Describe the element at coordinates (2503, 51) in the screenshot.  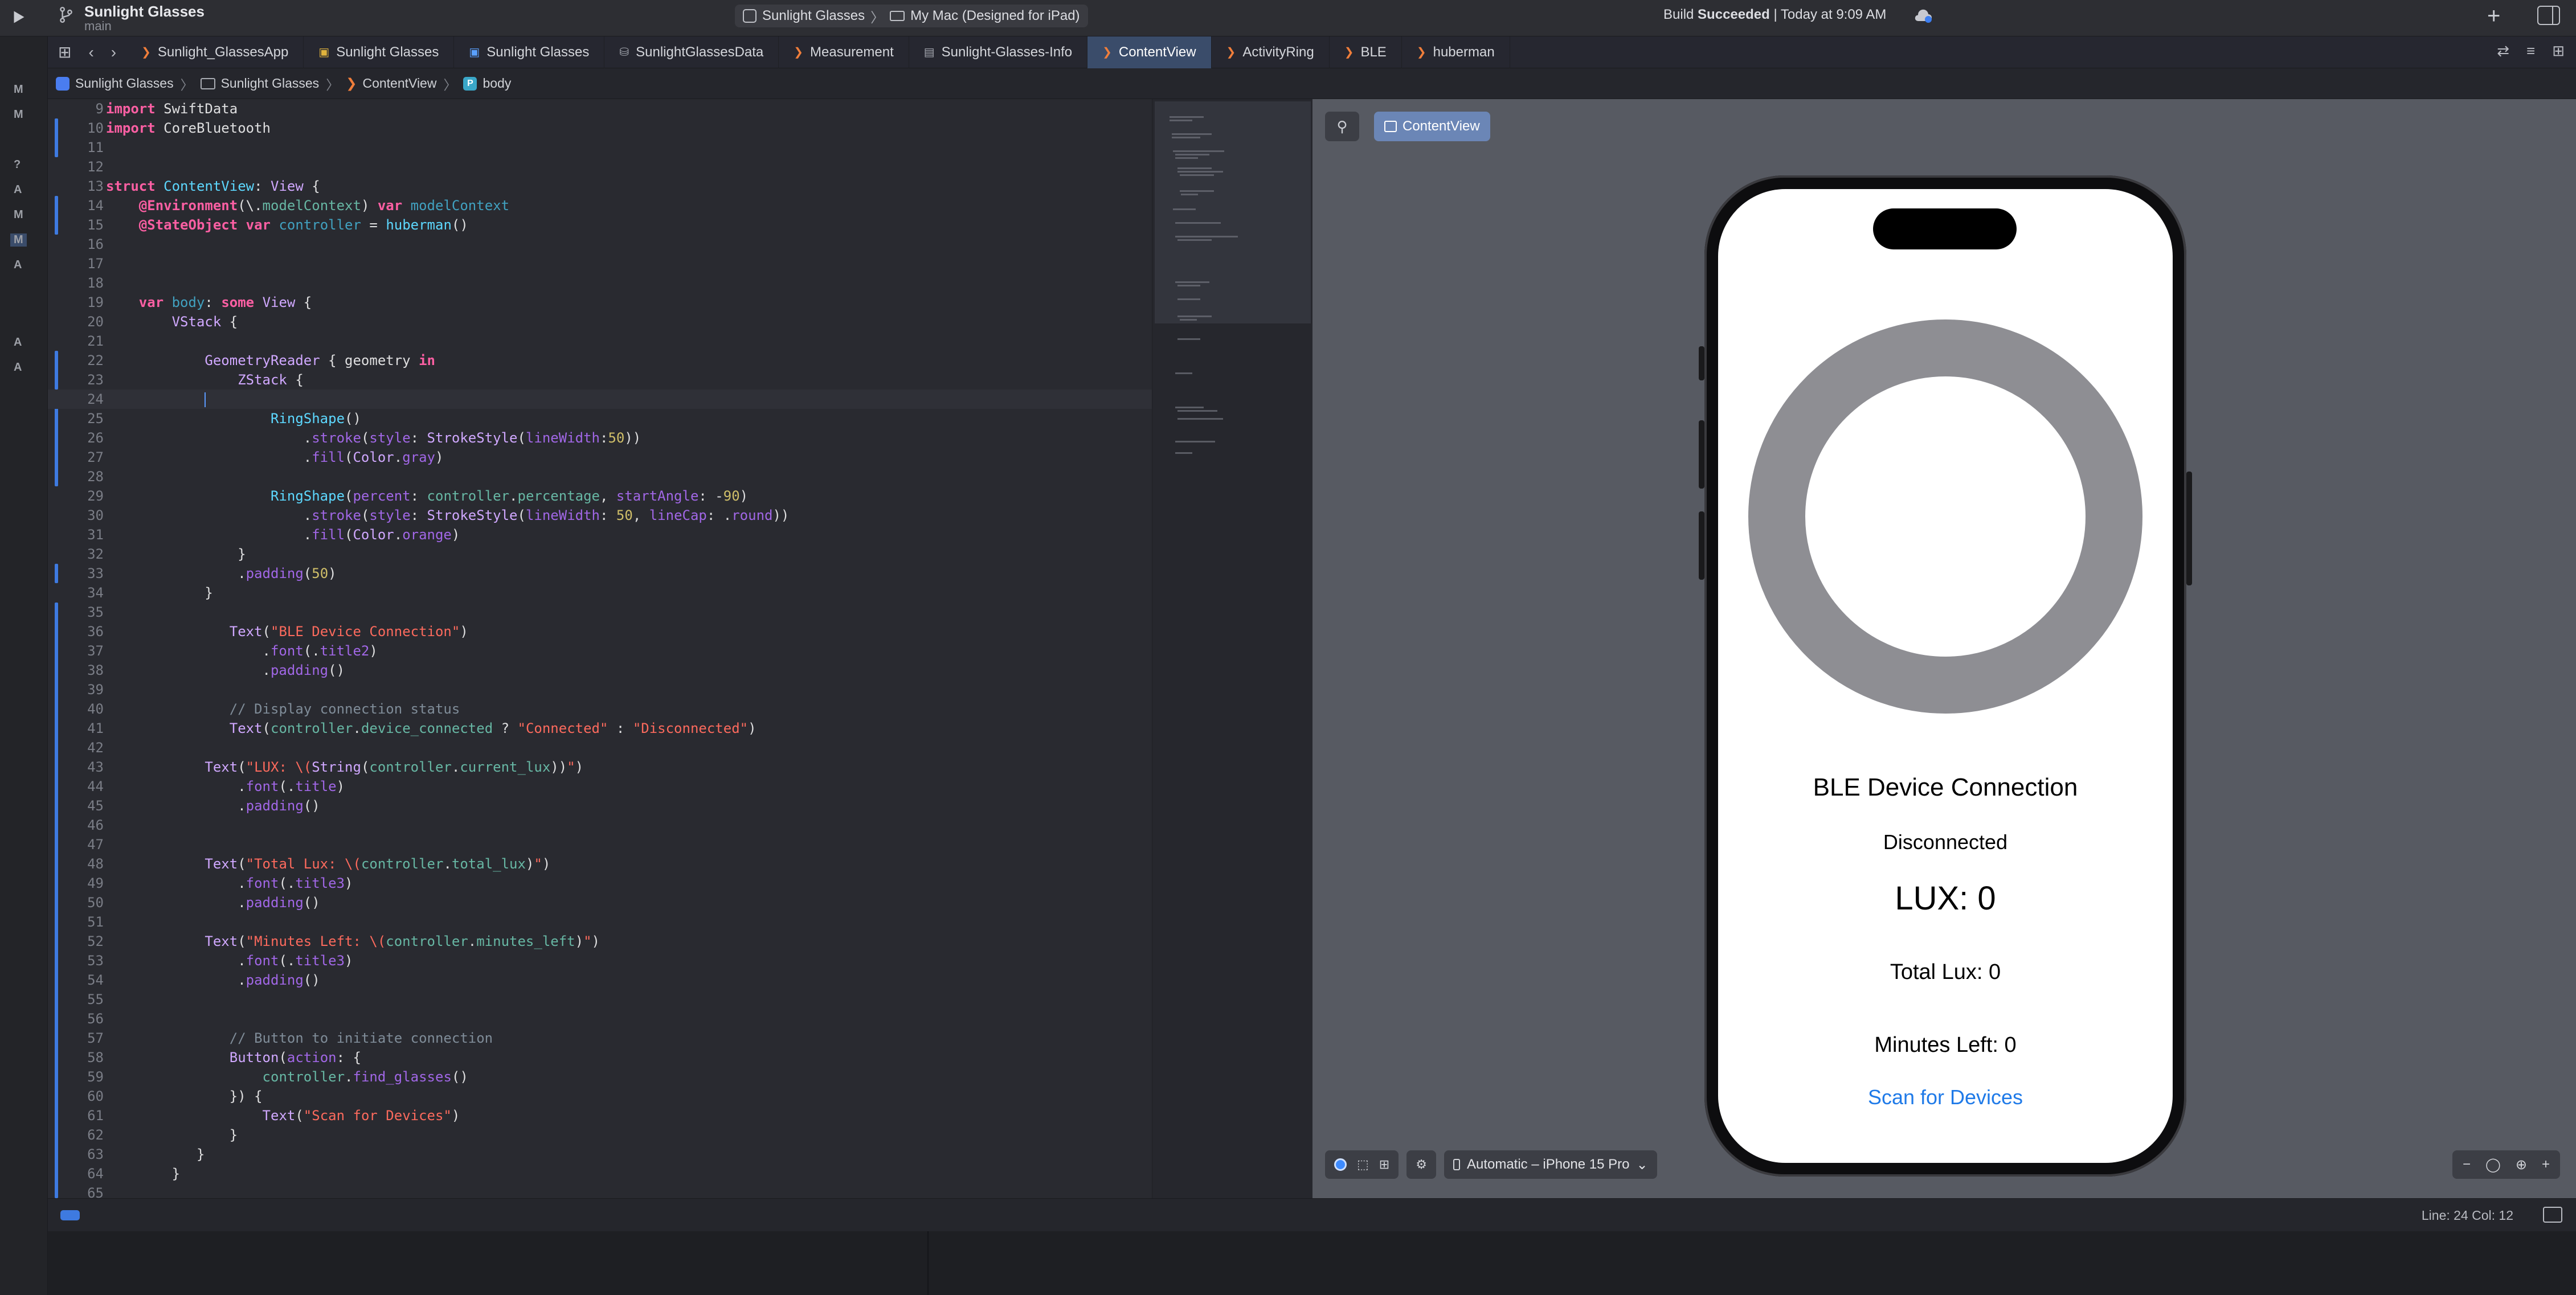
I see `related-items-icon: ⇄` at that location.